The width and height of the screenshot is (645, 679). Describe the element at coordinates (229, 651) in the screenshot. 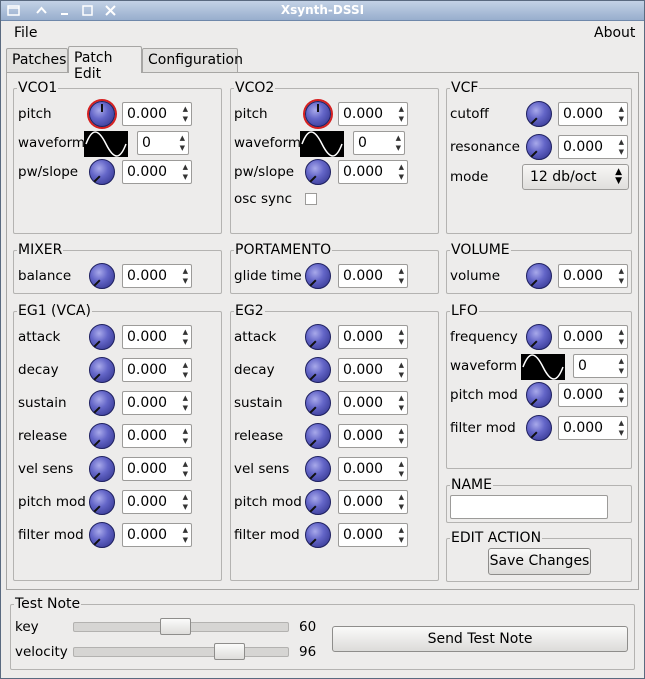

I see `velocity-slider-handle` at that location.